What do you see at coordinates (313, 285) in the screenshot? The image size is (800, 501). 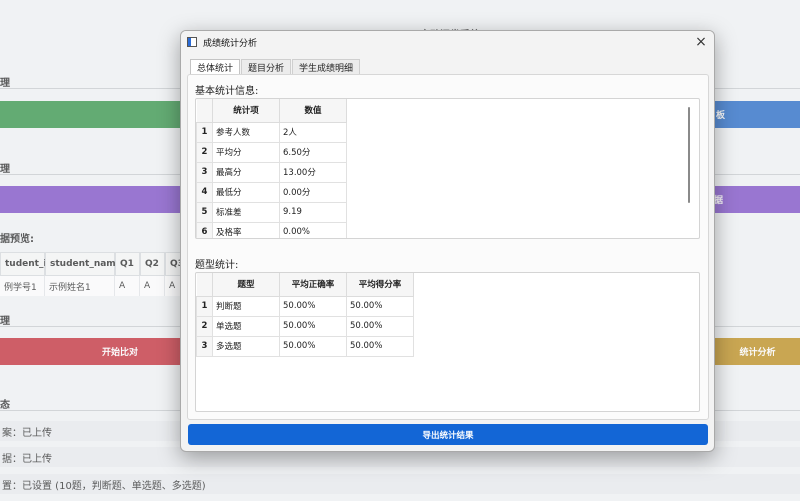 I see `column-header-correct-rate: 平均正确率` at bounding box center [313, 285].